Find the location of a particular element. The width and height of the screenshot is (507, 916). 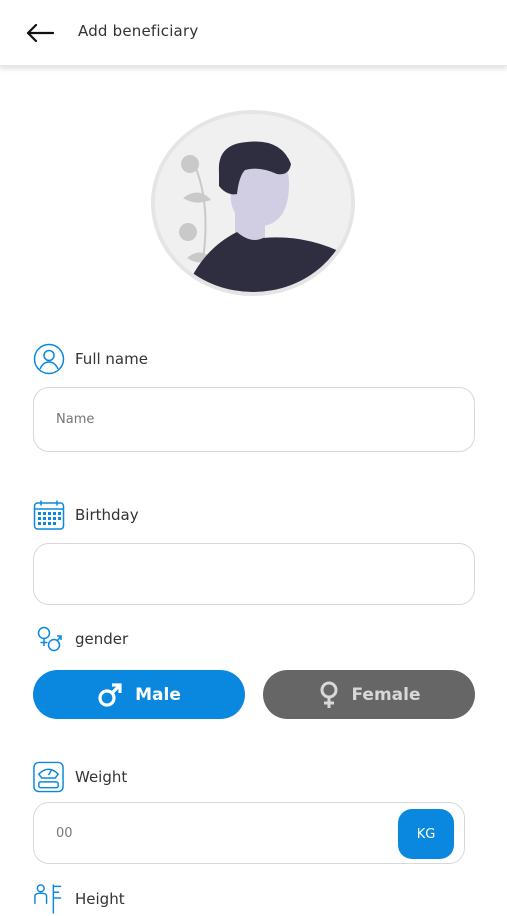

weight-label: Weight is located at coordinates (101, 776).